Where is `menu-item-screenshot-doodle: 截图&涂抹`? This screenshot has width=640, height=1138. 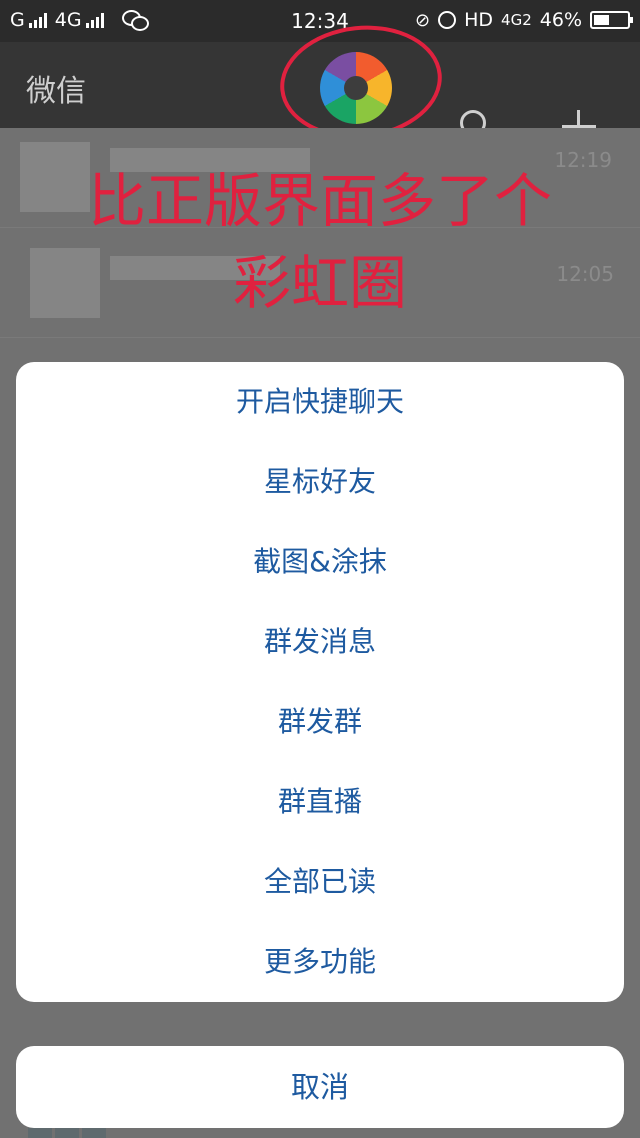
menu-item-screenshot-doodle: 截图&涂抹 is located at coordinates (320, 562).